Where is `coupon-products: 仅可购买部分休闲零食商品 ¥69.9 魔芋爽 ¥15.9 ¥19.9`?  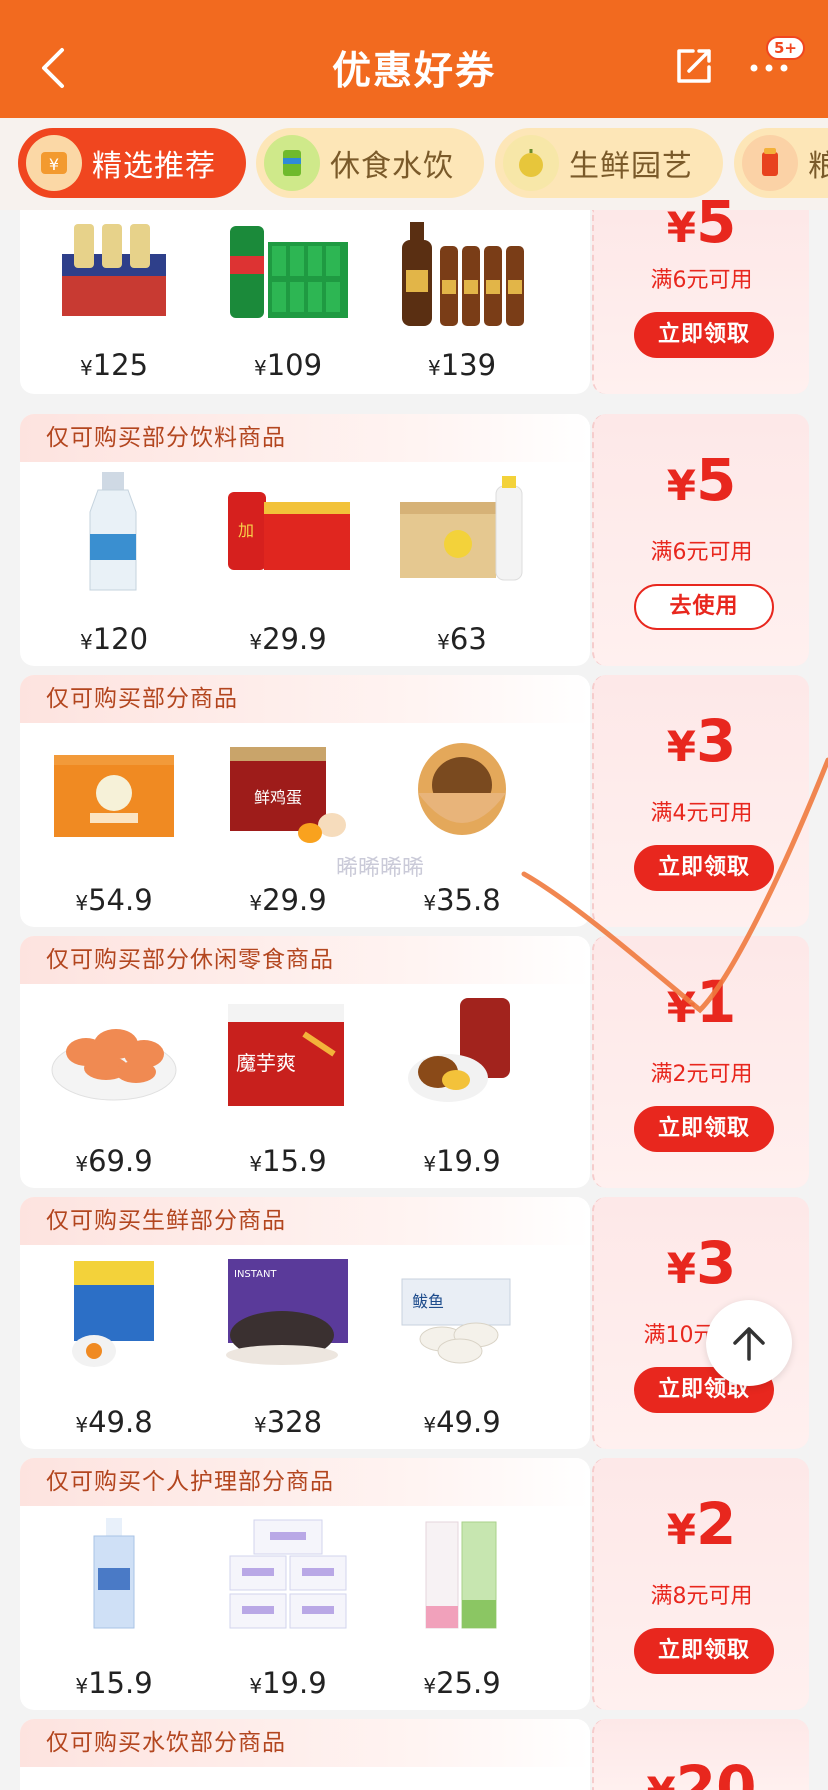
coupon-products: 仅可购买部分休闲零食商品 ¥69.9 魔芋爽 ¥15.9 ¥19.9 is located at coordinates (305, 1062).